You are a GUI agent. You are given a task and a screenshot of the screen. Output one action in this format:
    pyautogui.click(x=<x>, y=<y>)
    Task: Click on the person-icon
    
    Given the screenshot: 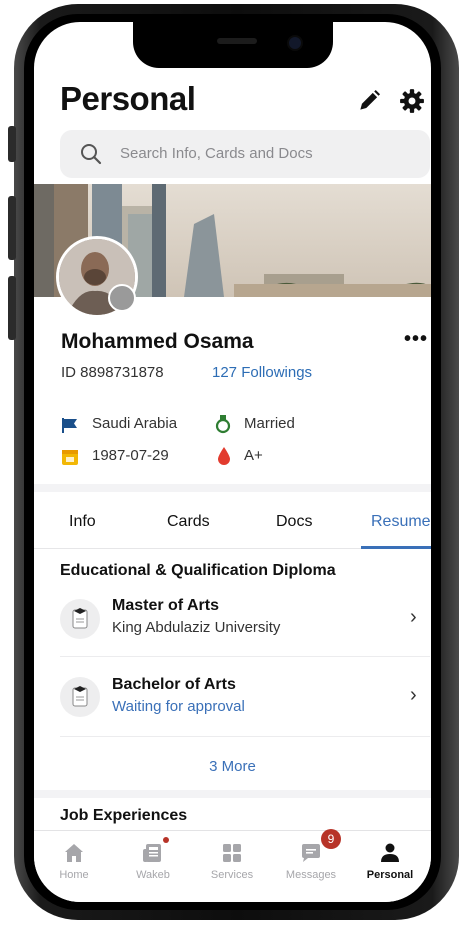 What is the action you would take?
    pyautogui.click(x=390, y=852)
    